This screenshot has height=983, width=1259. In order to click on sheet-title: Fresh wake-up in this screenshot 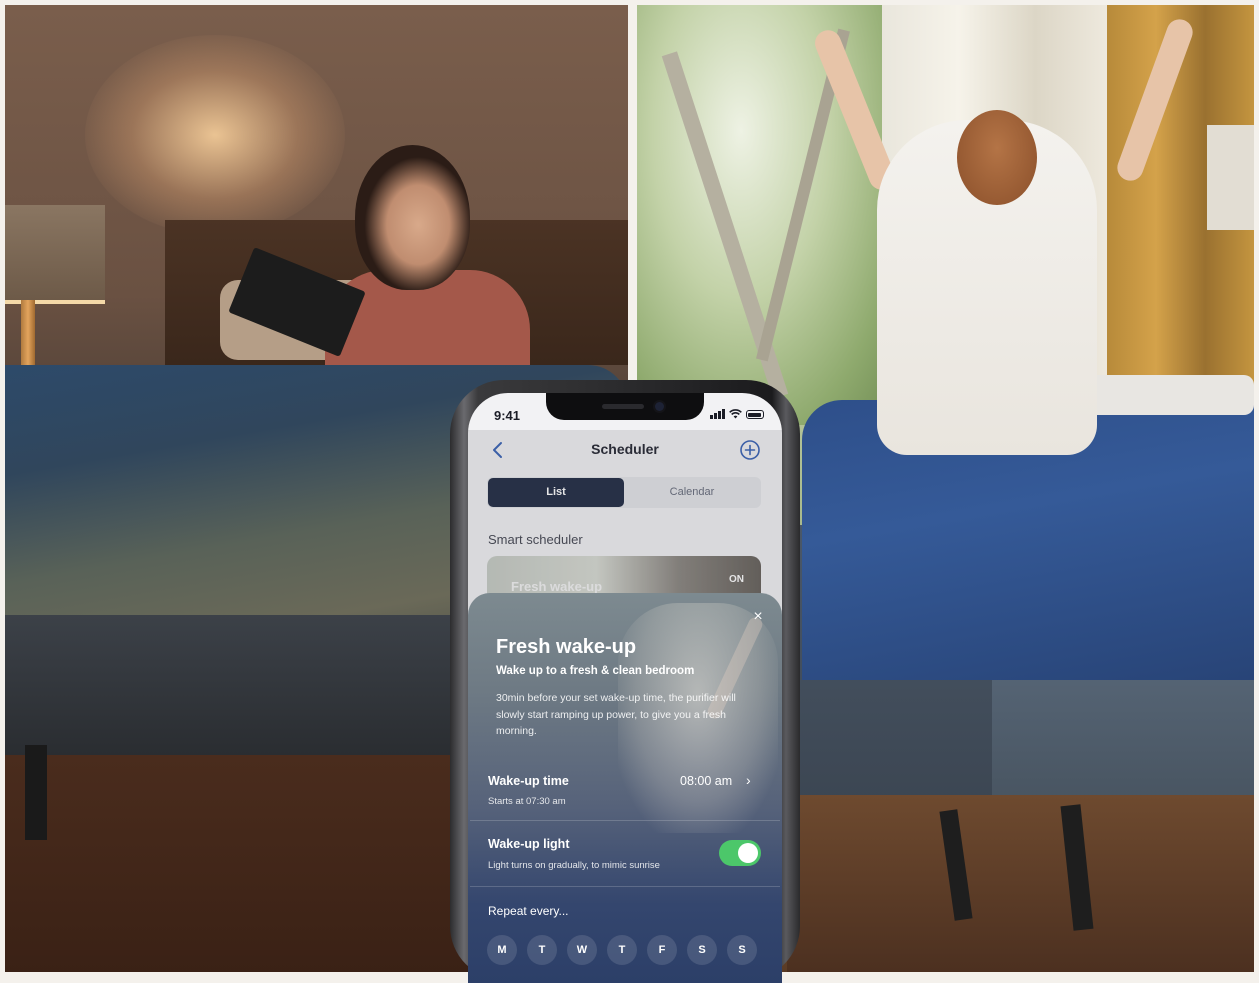, I will do `click(566, 647)`.